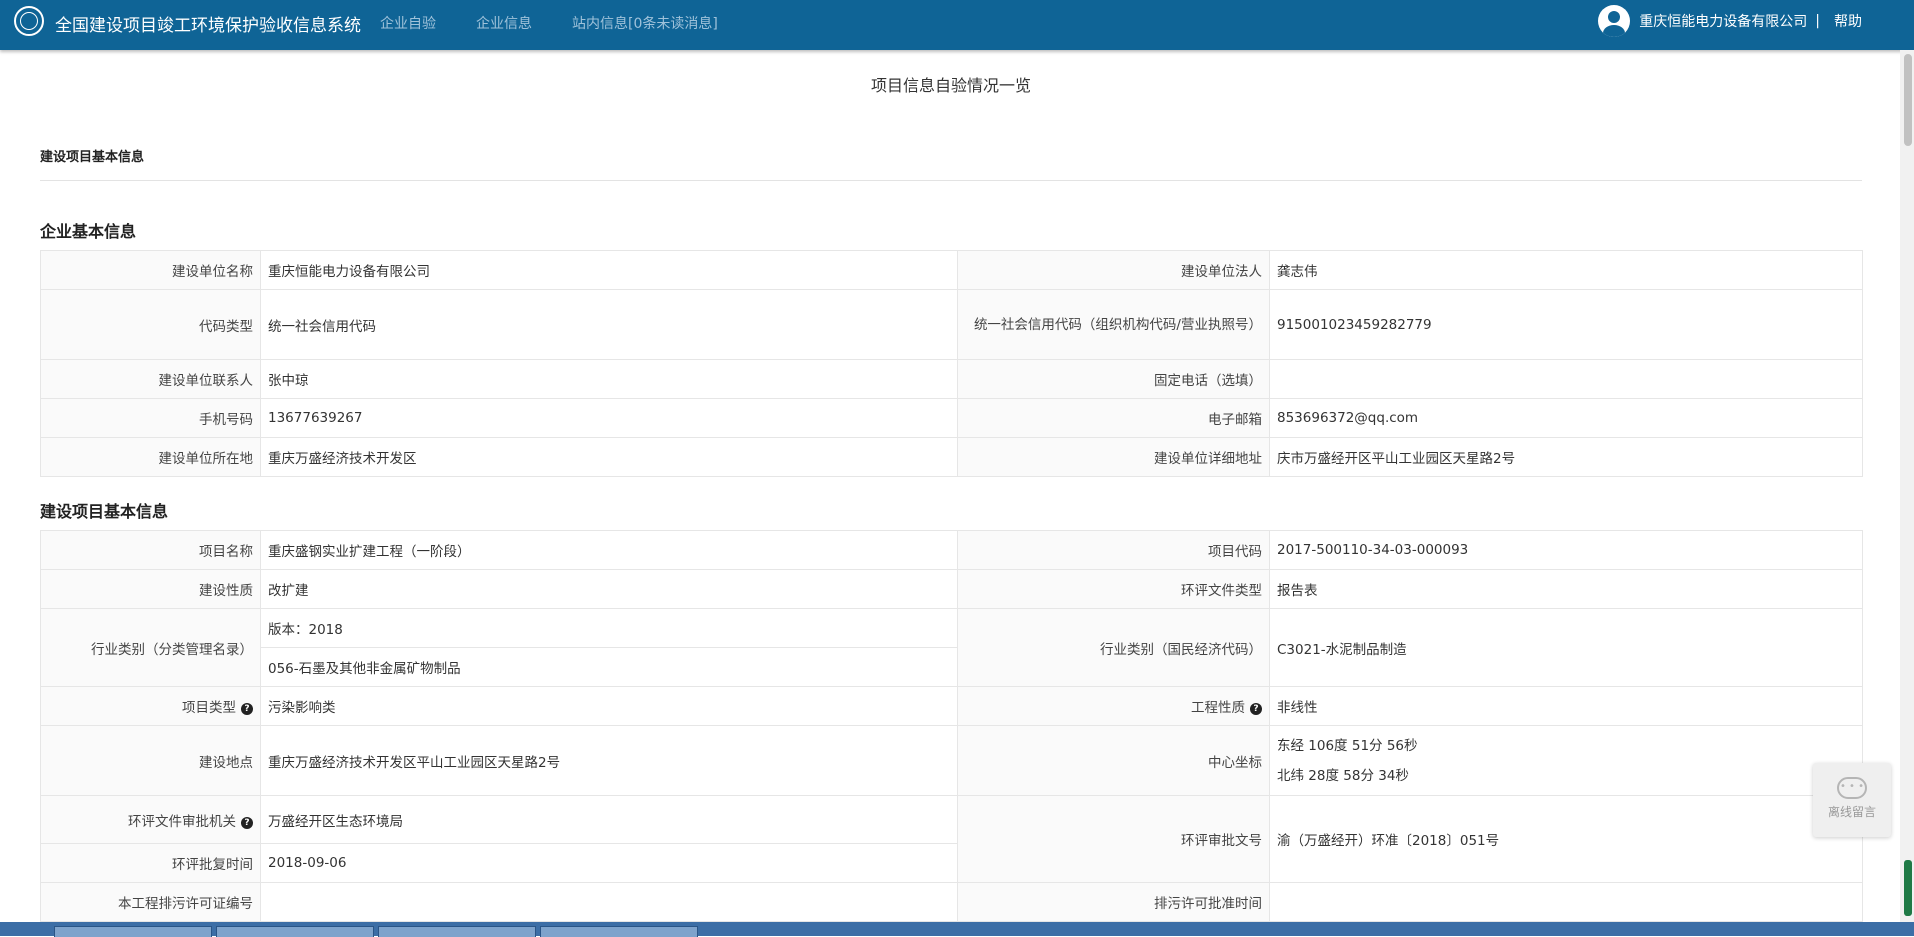 Image resolution: width=1914 pixels, height=937 pixels. What do you see at coordinates (150, 589) in the screenshot?
I see `field-label: 建设性质` at bounding box center [150, 589].